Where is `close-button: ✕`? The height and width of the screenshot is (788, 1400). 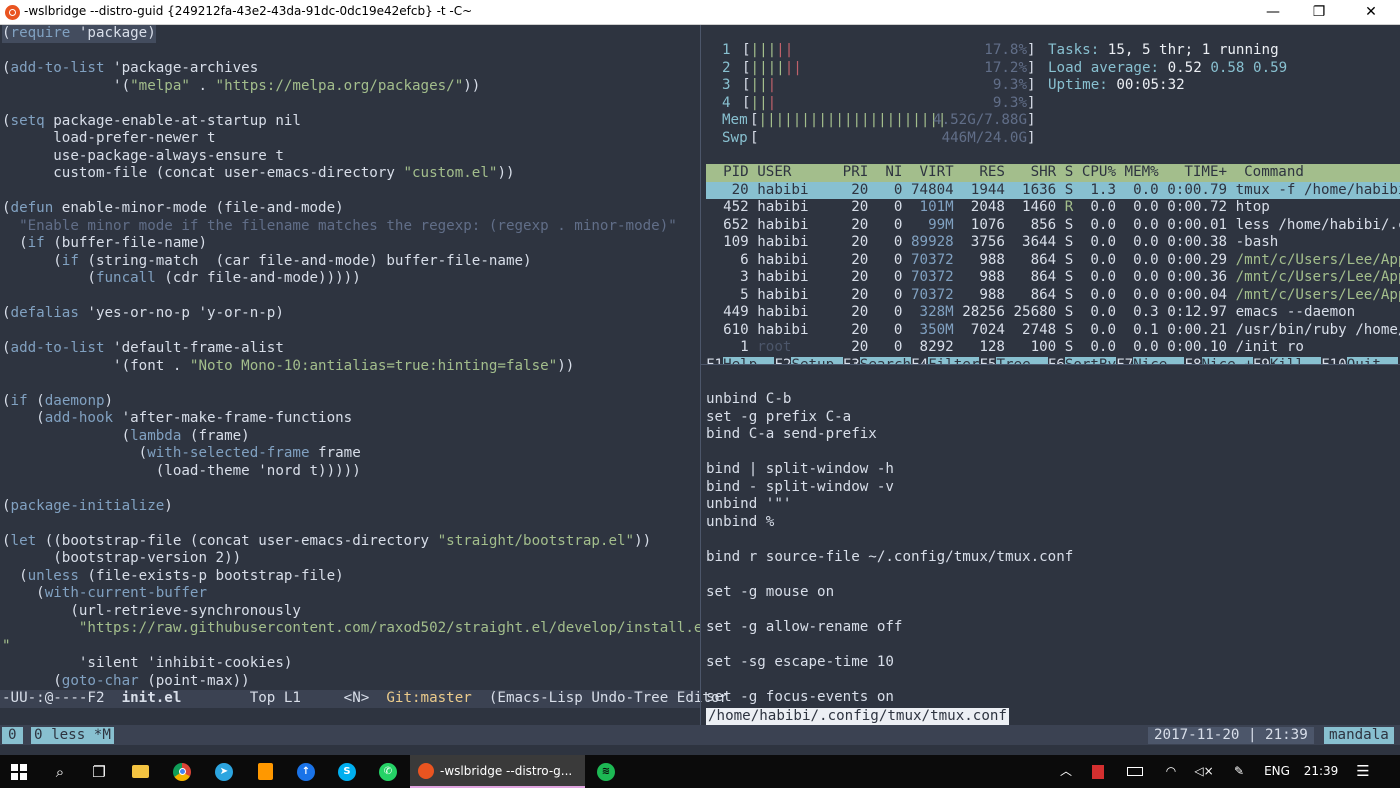
close-button: ✕ is located at coordinates (1371, 12).